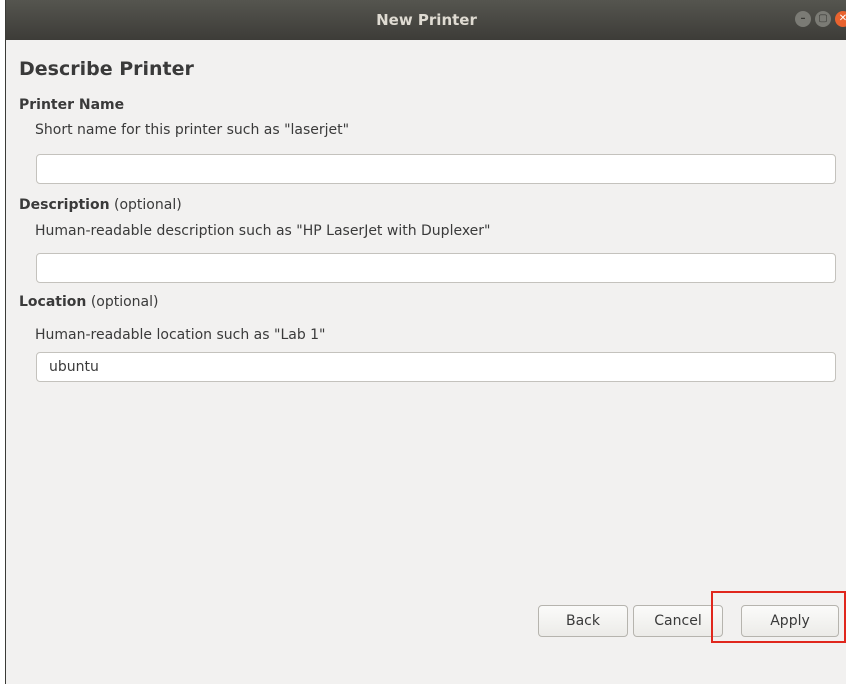 Image resolution: width=846 pixels, height=693 pixels. What do you see at coordinates (436, 169) in the screenshot?
I see `printer-name-field` at bounding box center [436, 169].